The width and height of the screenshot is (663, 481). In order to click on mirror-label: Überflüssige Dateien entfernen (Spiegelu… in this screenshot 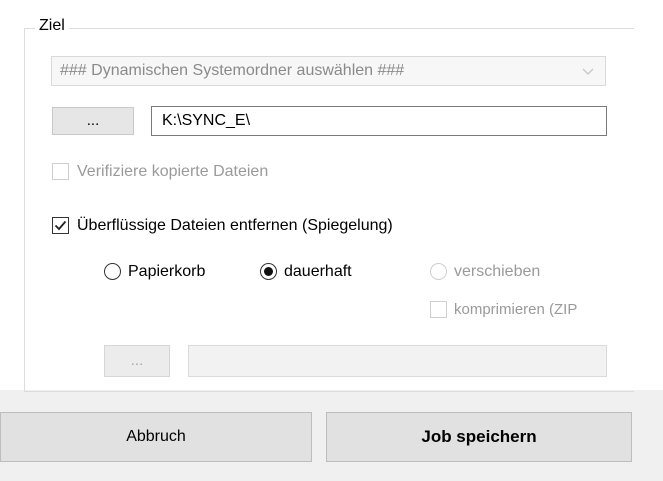, I will do `click(235, 225)`.